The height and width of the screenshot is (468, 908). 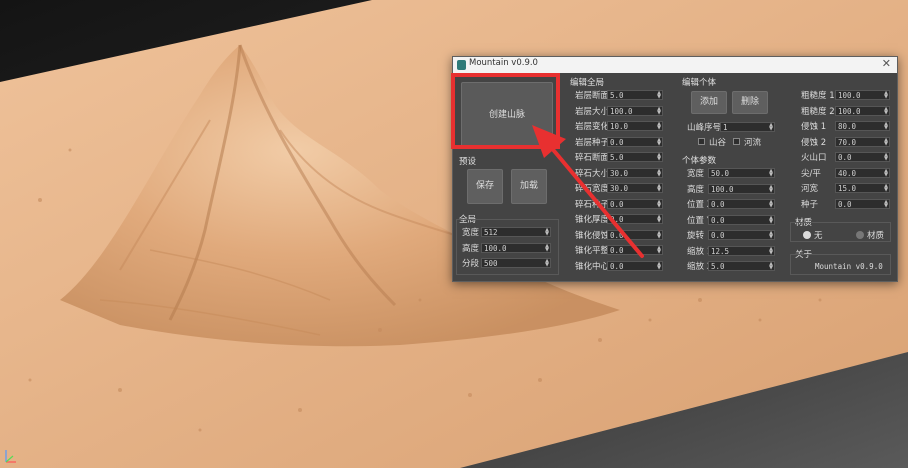 I want to click on annotation-arrow-icon, so click(x=588, y=191).